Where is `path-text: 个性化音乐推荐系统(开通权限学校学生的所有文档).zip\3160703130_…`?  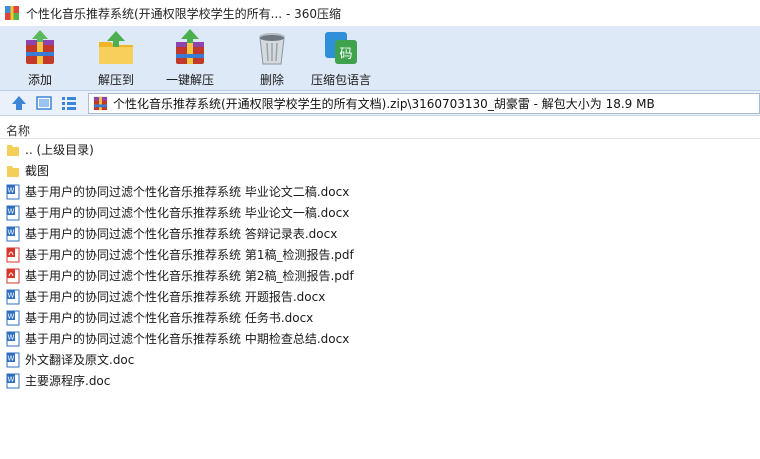 path-text: 个性化音乐推荐系统(开通权限学校学生的所有文档).zip\3160703130_… is located at coordinates (384, 104).